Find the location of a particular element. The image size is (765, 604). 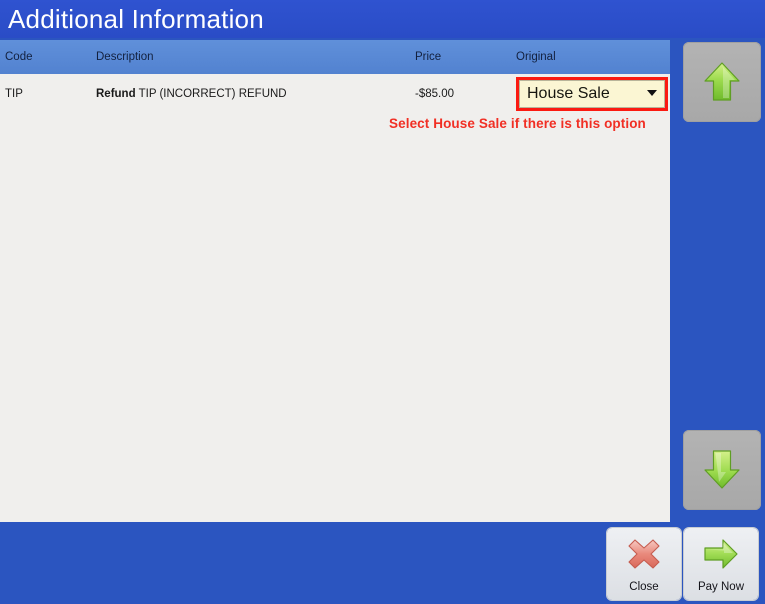

close-button: Close is located at coordinates (644, 564).